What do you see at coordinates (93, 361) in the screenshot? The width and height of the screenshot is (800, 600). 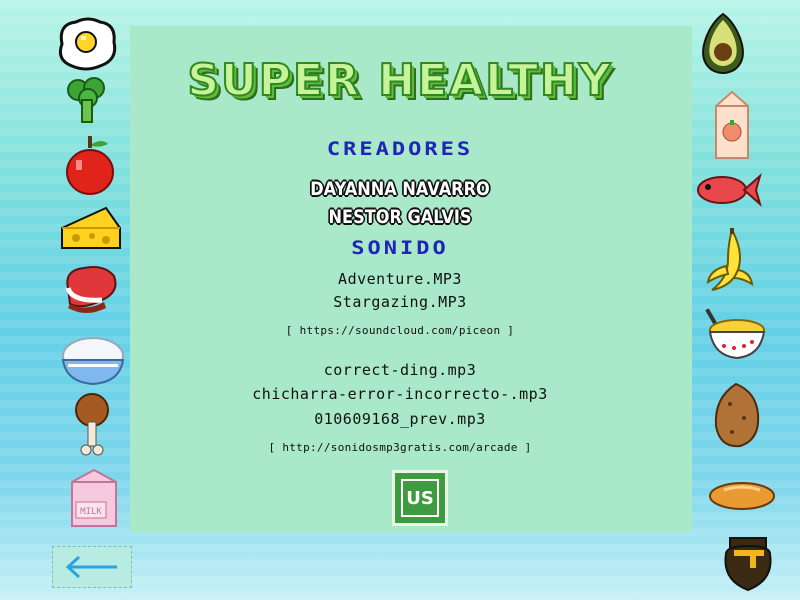 I see `rice-bowl-icon` at bounding box center [93, 361].